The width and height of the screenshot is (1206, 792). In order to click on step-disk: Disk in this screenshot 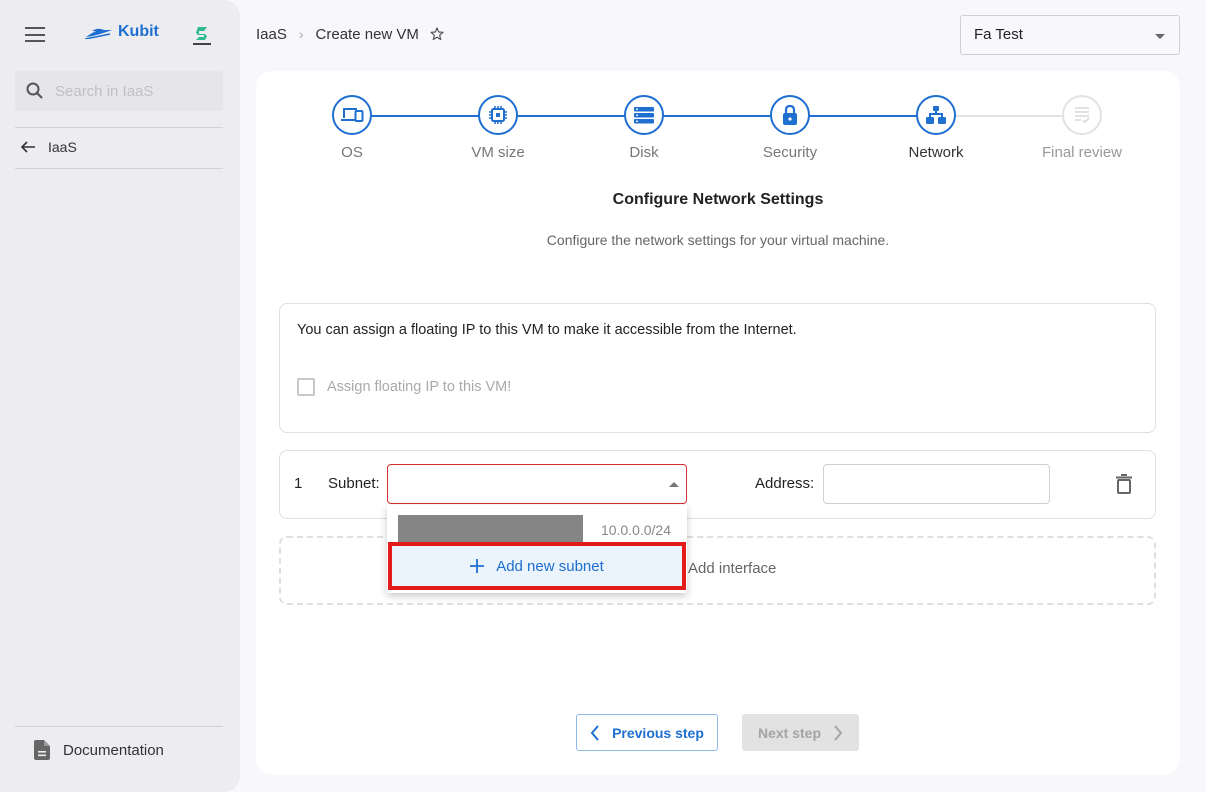, I will do `click(644, 128)`.